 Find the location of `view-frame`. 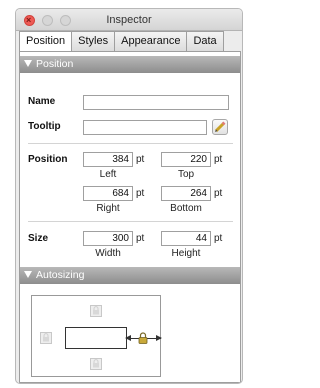

view-frame is located at coordinates (96, 338).